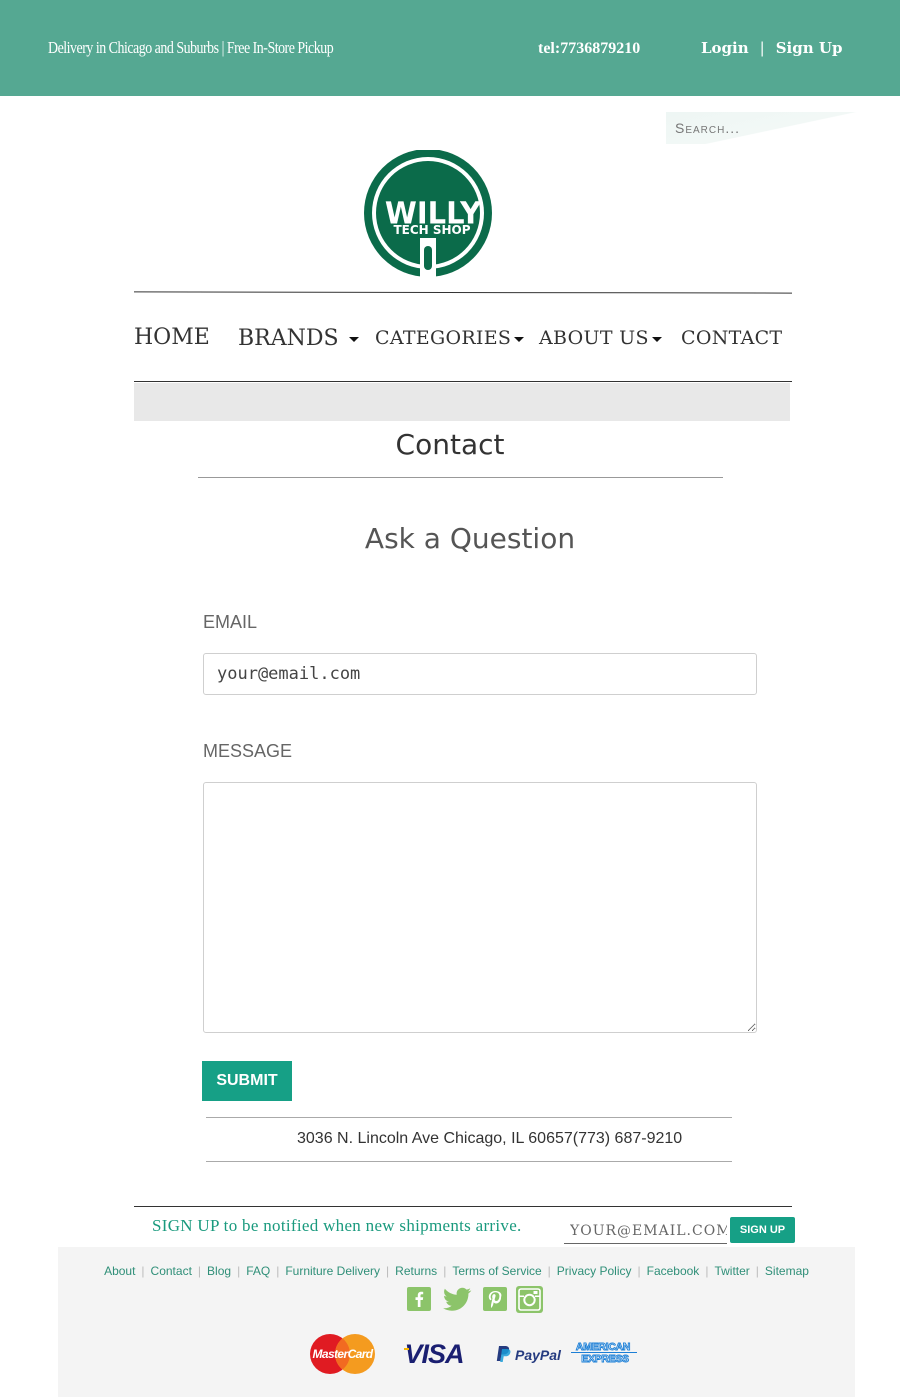 The image size is (900, 1400). I want to click on form-title: Ask a Question, so click(470, 538).